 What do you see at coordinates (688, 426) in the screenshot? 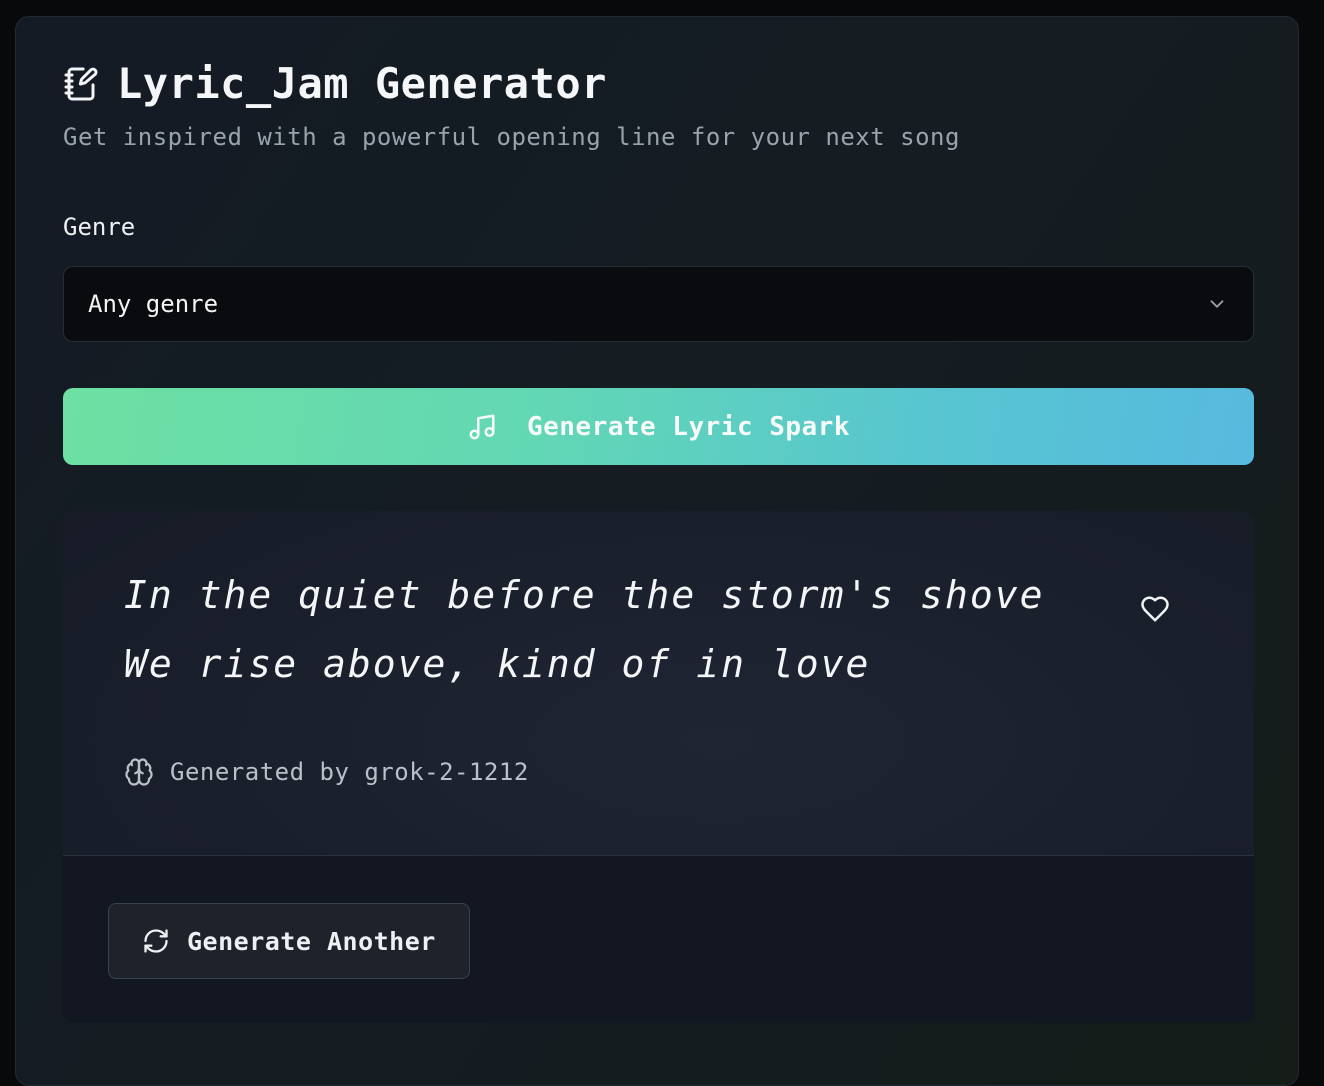
I see `generate-lyric-spark-label: Generate Lyric Spark` at bounding box center [688, 426].